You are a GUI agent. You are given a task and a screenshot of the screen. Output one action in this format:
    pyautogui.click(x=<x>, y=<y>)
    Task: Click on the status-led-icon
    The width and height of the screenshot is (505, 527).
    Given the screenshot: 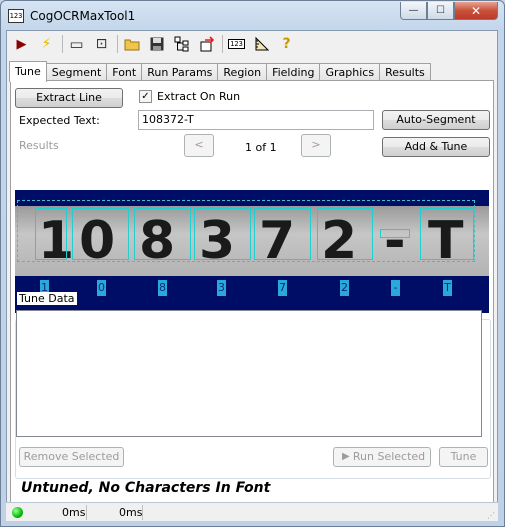 What is the action you would take?
    pyautogui.click(x=17, y=512)
    